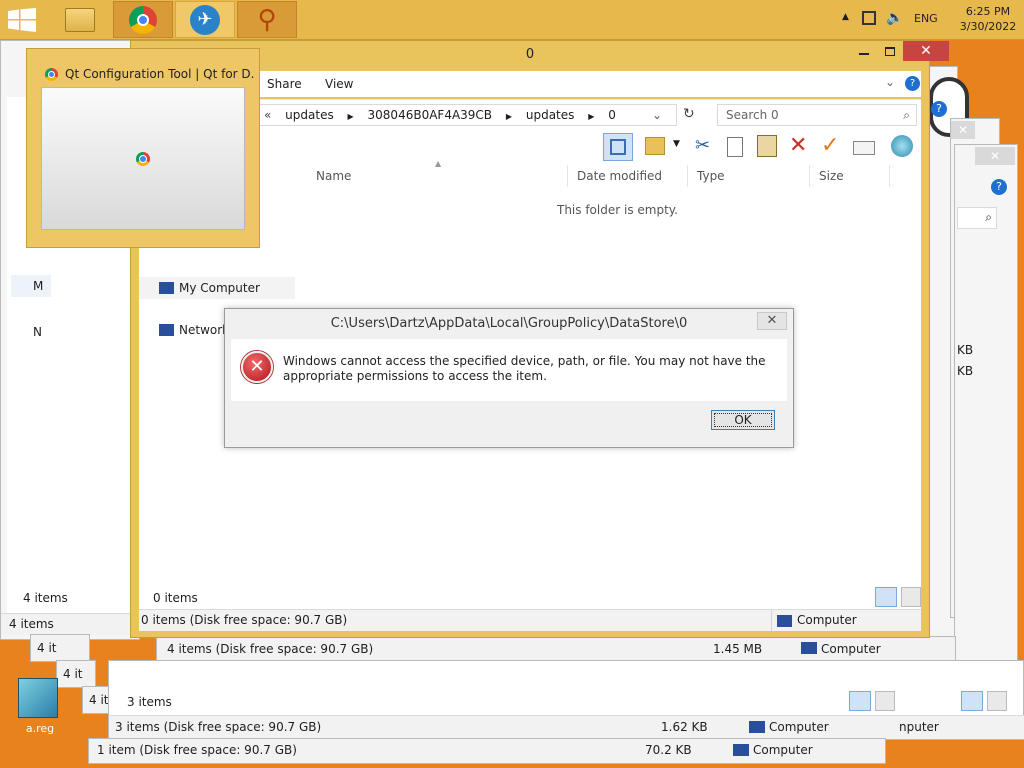 This screenshot has height=768, width=1024. What do you see at coordinates (767, 146) in the screenshot?
I see `paste-icon` at bounding box center [767, 146].